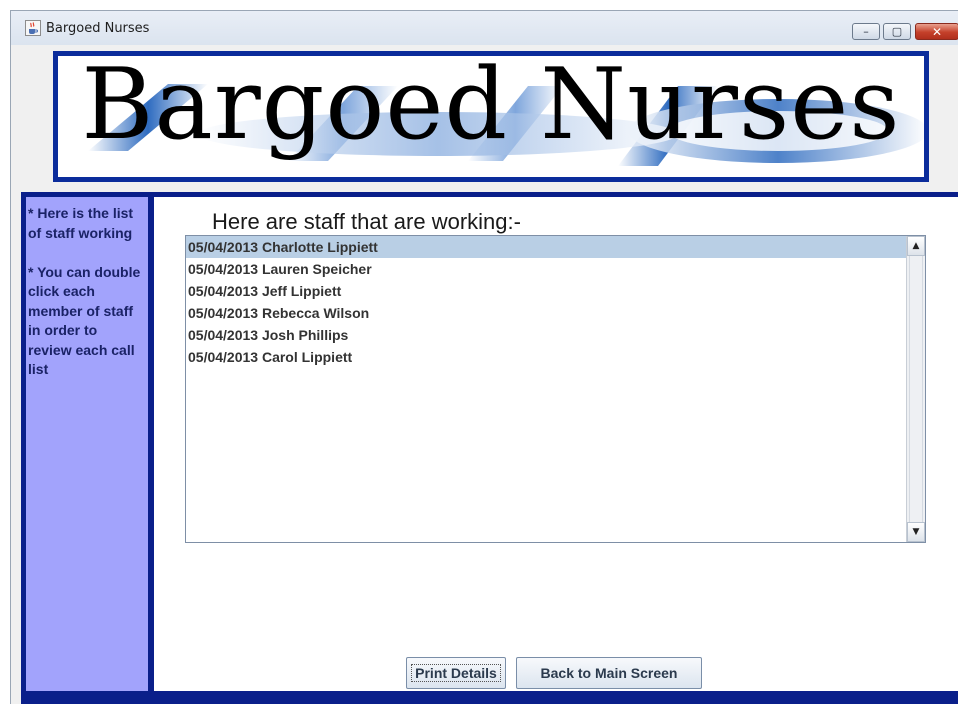 The height and width of the screenshot is (704, 958). Describe the element at coordinates (546, 357) in the screenshot. I see `staff-list-item: 05/04/2013 Carol Lippiett` at that location.